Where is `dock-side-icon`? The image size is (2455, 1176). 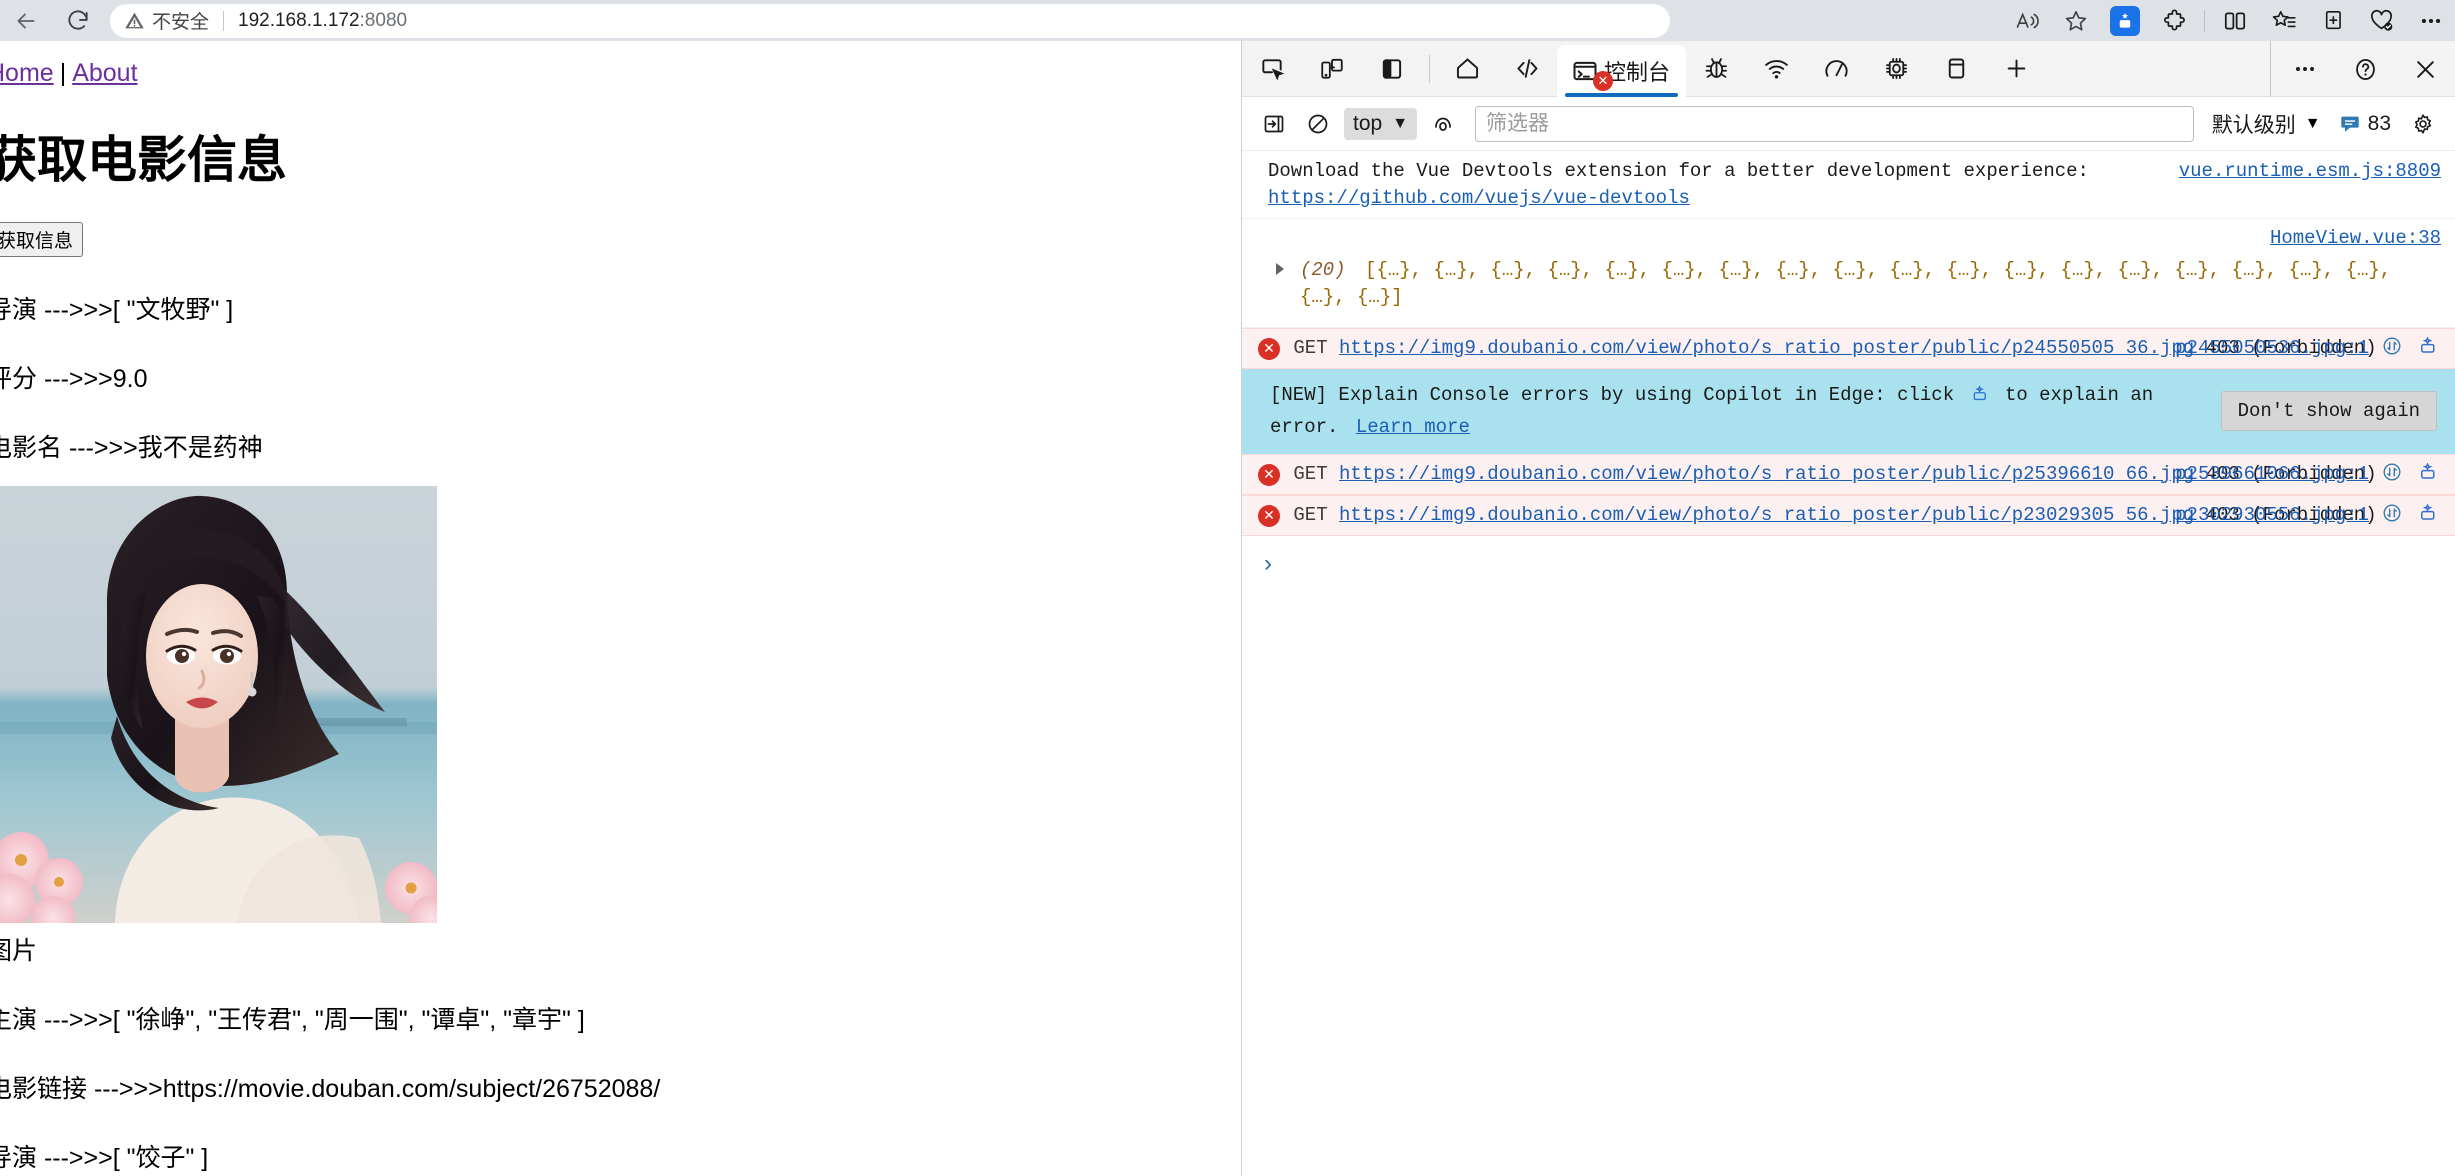 dock-side-icon is located at coordinates (1392, 69).